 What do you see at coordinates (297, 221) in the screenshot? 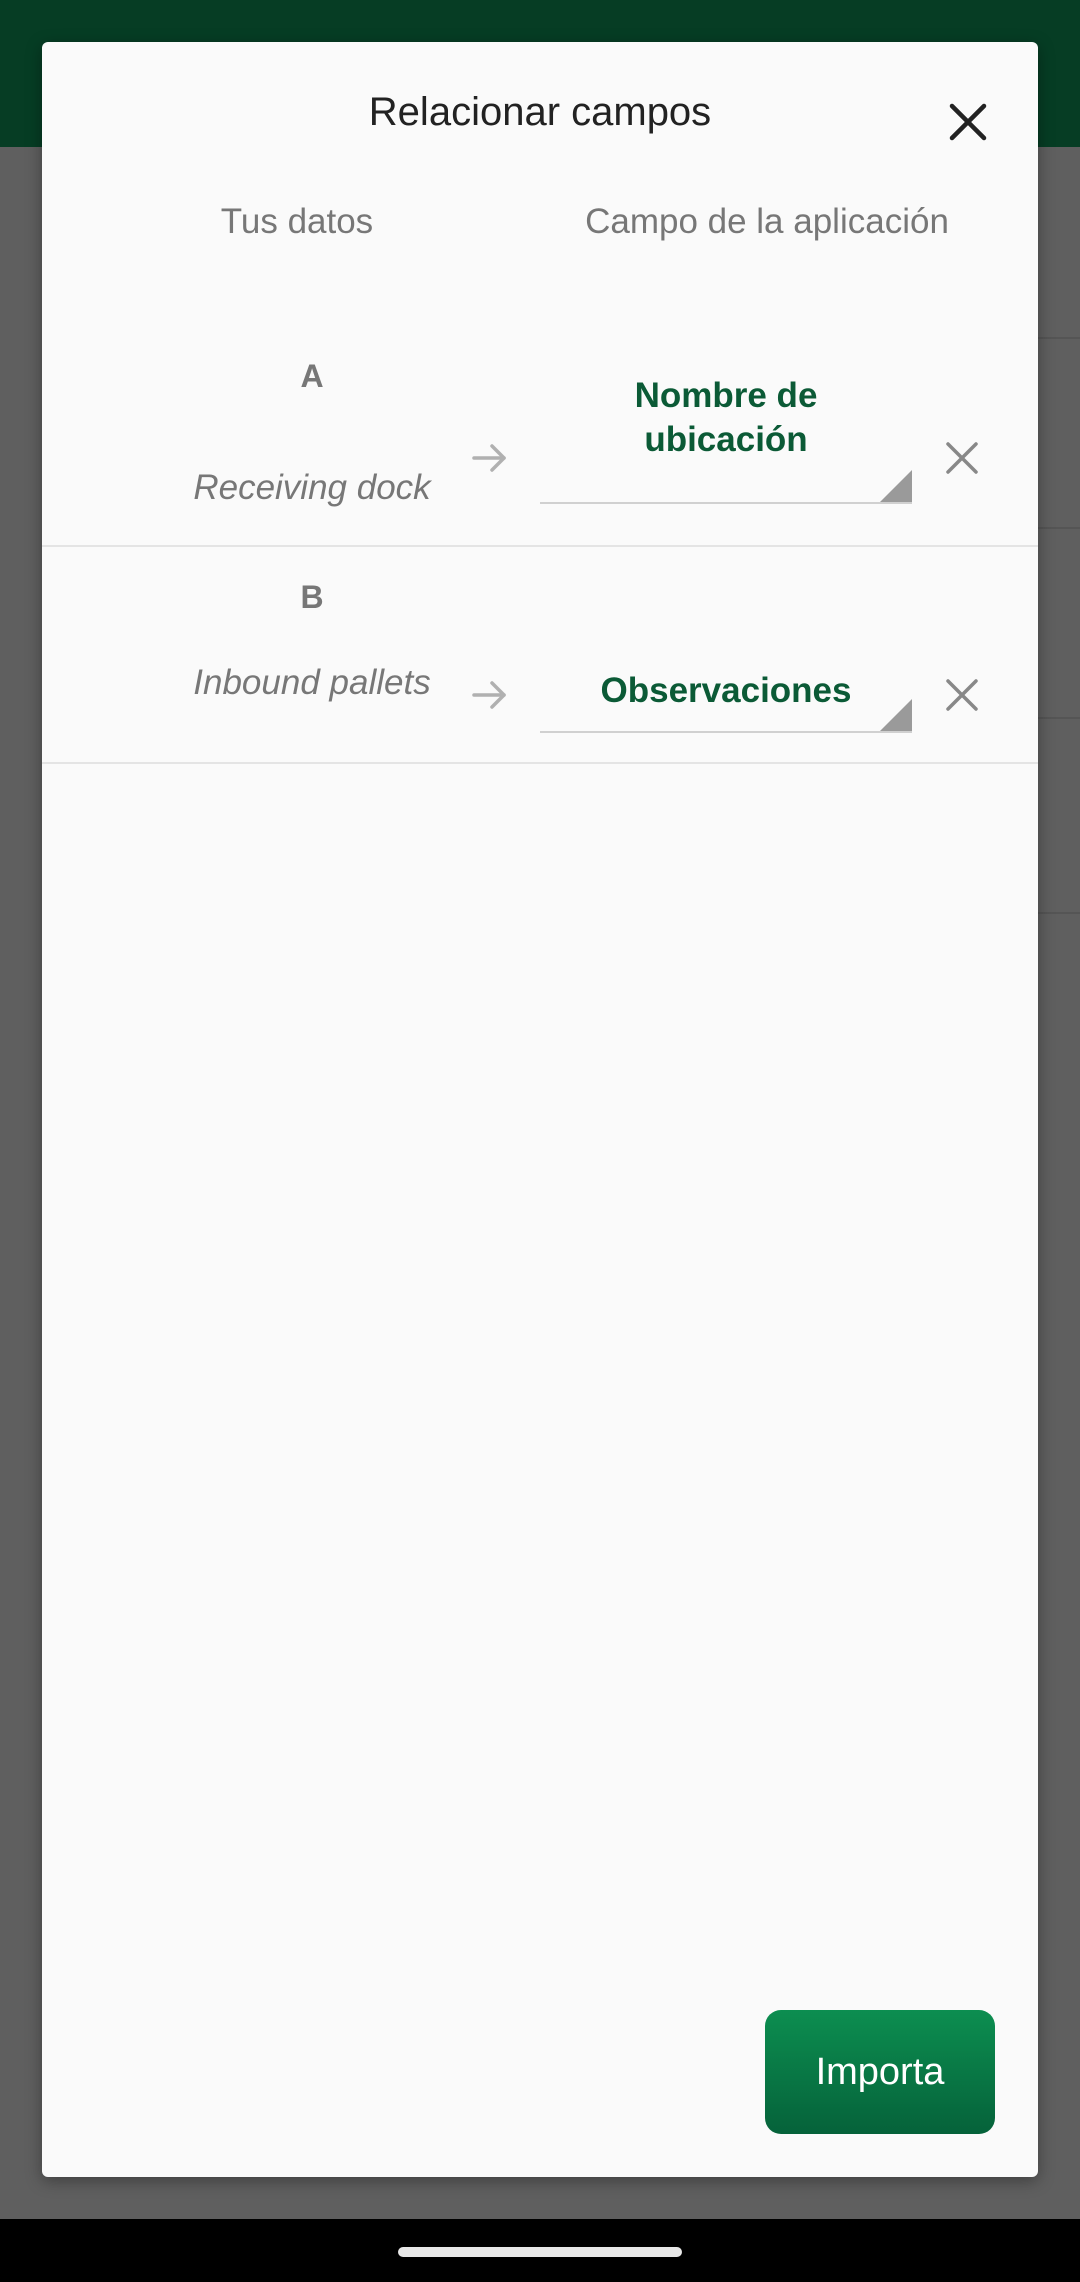
I see `column-header-your-data: Tus datos` at bounding box center [297, 221].